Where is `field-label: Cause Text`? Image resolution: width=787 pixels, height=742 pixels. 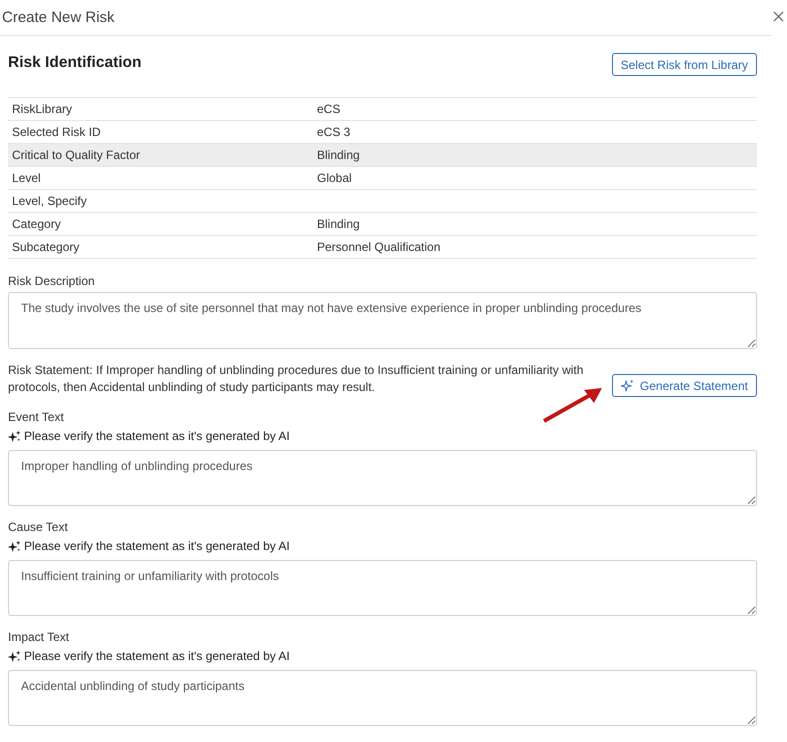
field-label: Cause Text is located at coordinates (38, 527).